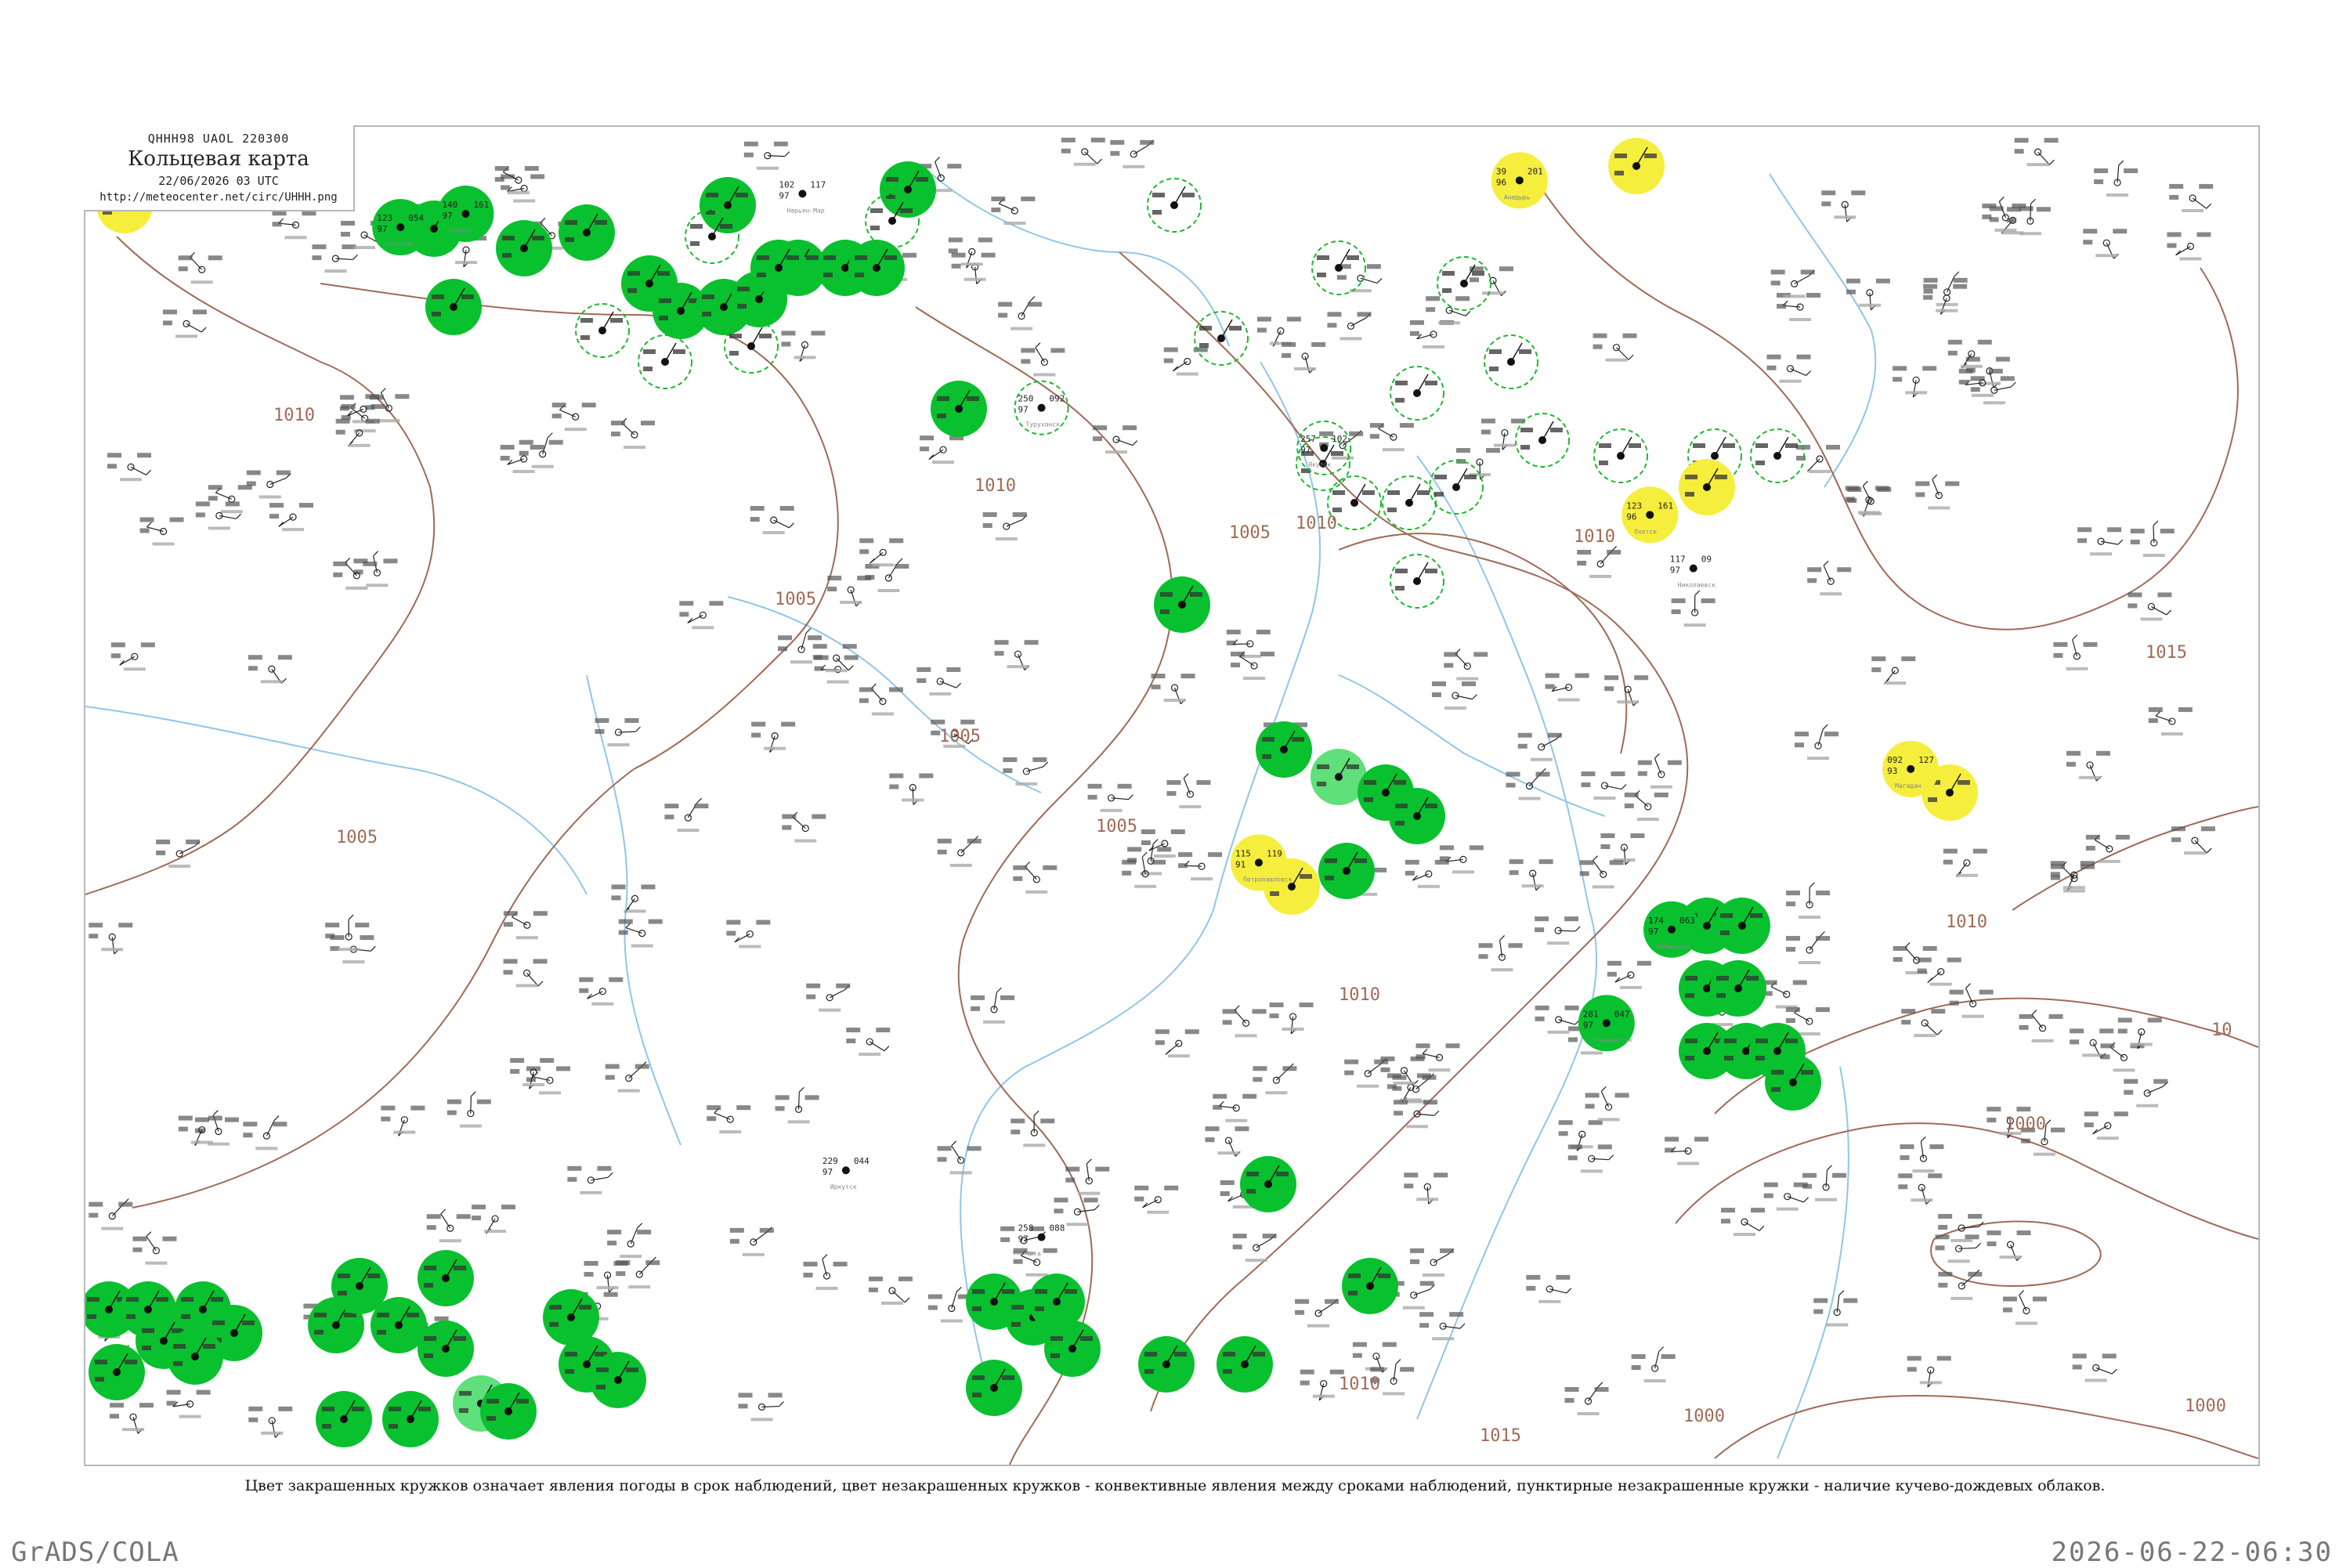 This screenshot has height=1568, width=2350. Describe the element at coordinates (1240, 864) in the screenshot. I see `station-dewpoint: 91` at that location.